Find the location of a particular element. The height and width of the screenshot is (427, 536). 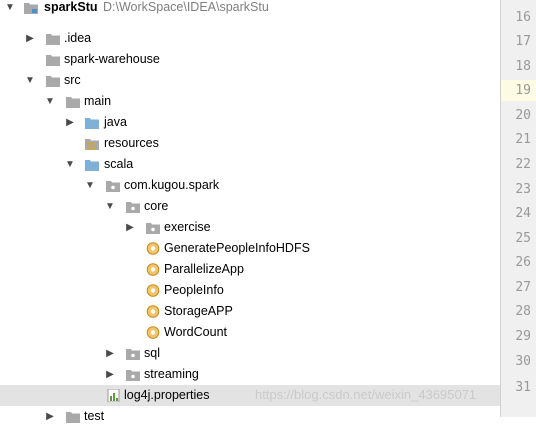

folder-label: java is located at coordinates (115, 122).